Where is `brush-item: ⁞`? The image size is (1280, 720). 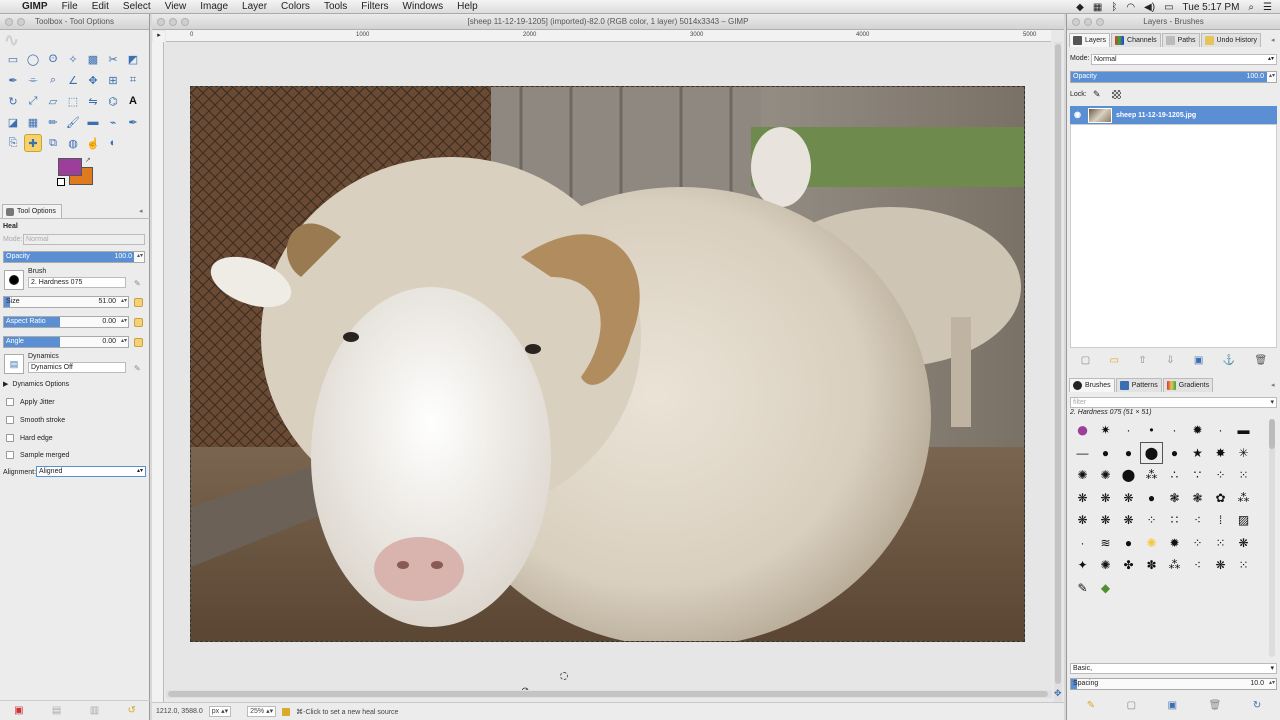 brush-item: ⁞ is located at coordinates (1220, 520).